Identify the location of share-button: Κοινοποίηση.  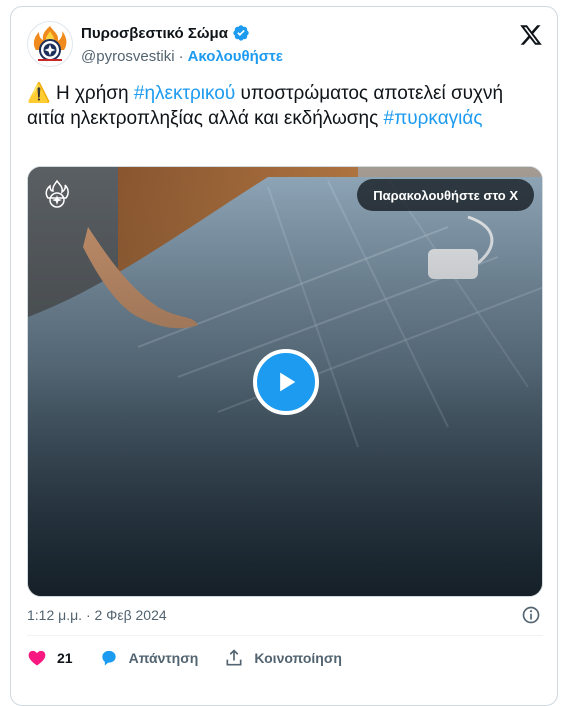
(283, 658).